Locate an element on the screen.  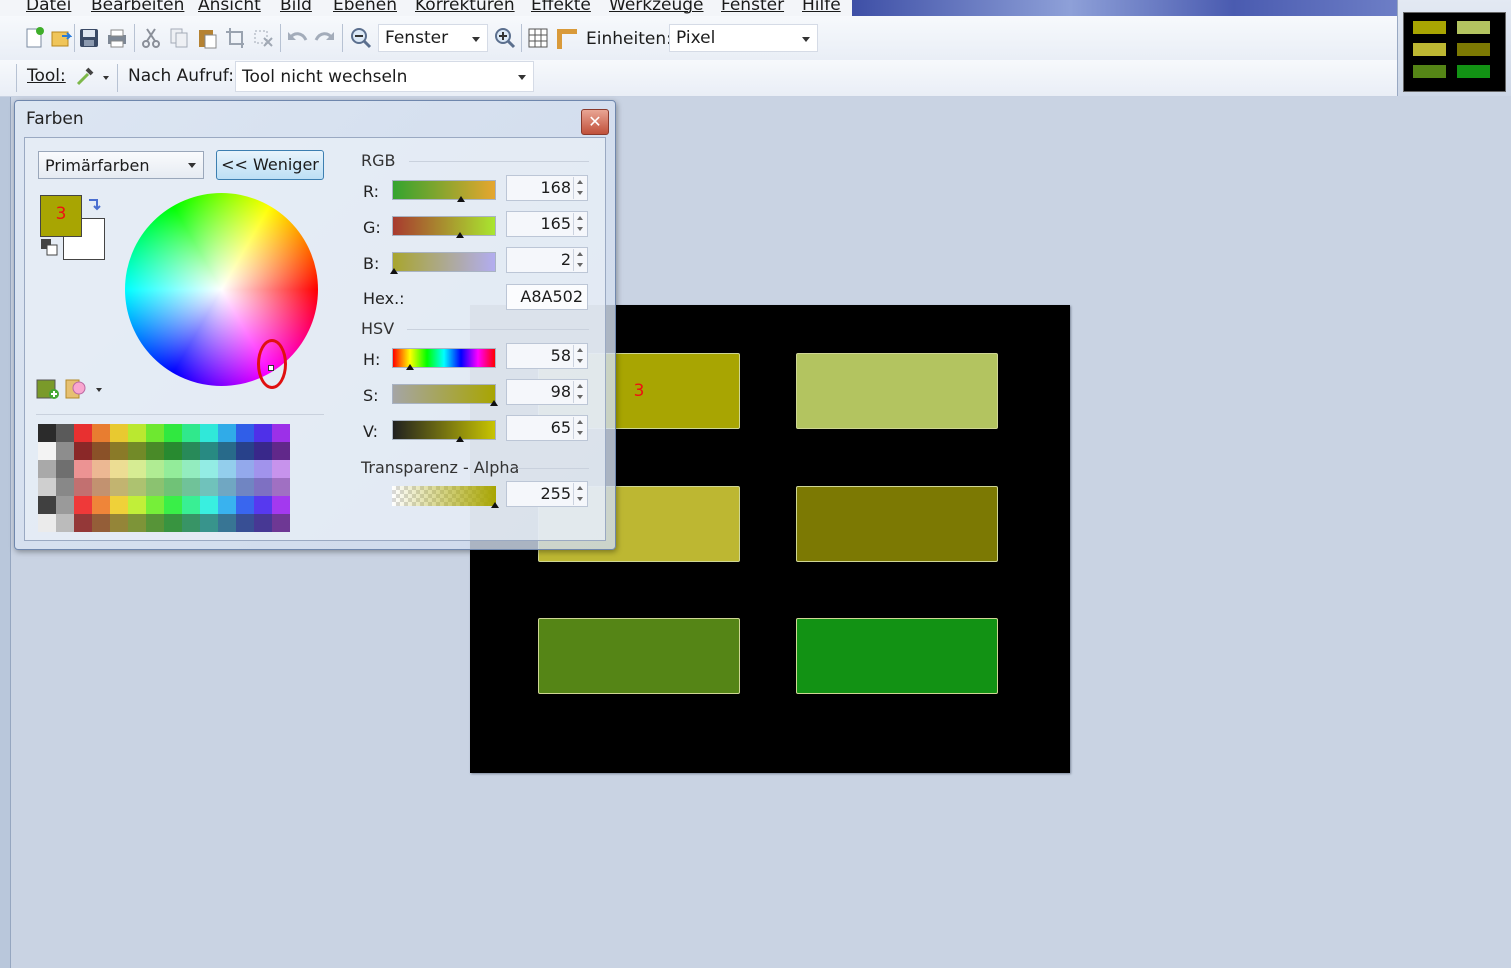
units-dropdown: Pixel is located at coordinates (743, 38).